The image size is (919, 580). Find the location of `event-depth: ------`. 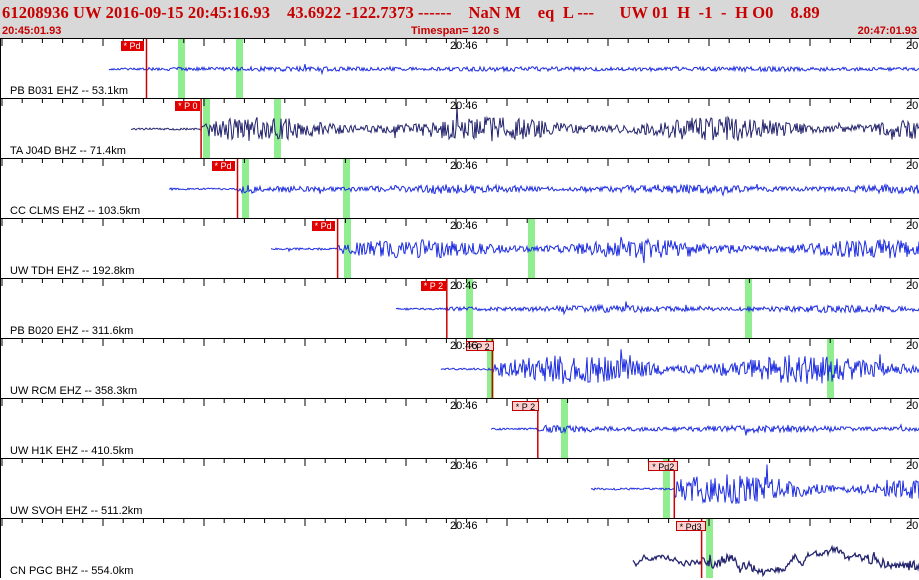

event-depth: ------ is located at coordinates (435, 12).